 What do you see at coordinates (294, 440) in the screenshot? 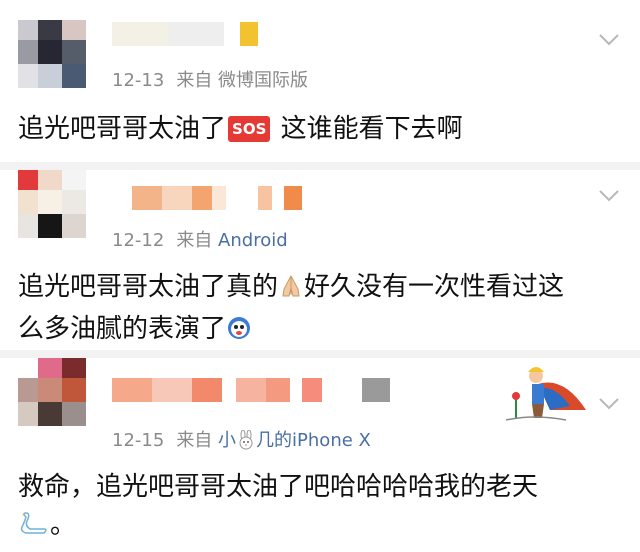
I see `source-label: 小几的iPhone X` at bounding box center [294, 440].